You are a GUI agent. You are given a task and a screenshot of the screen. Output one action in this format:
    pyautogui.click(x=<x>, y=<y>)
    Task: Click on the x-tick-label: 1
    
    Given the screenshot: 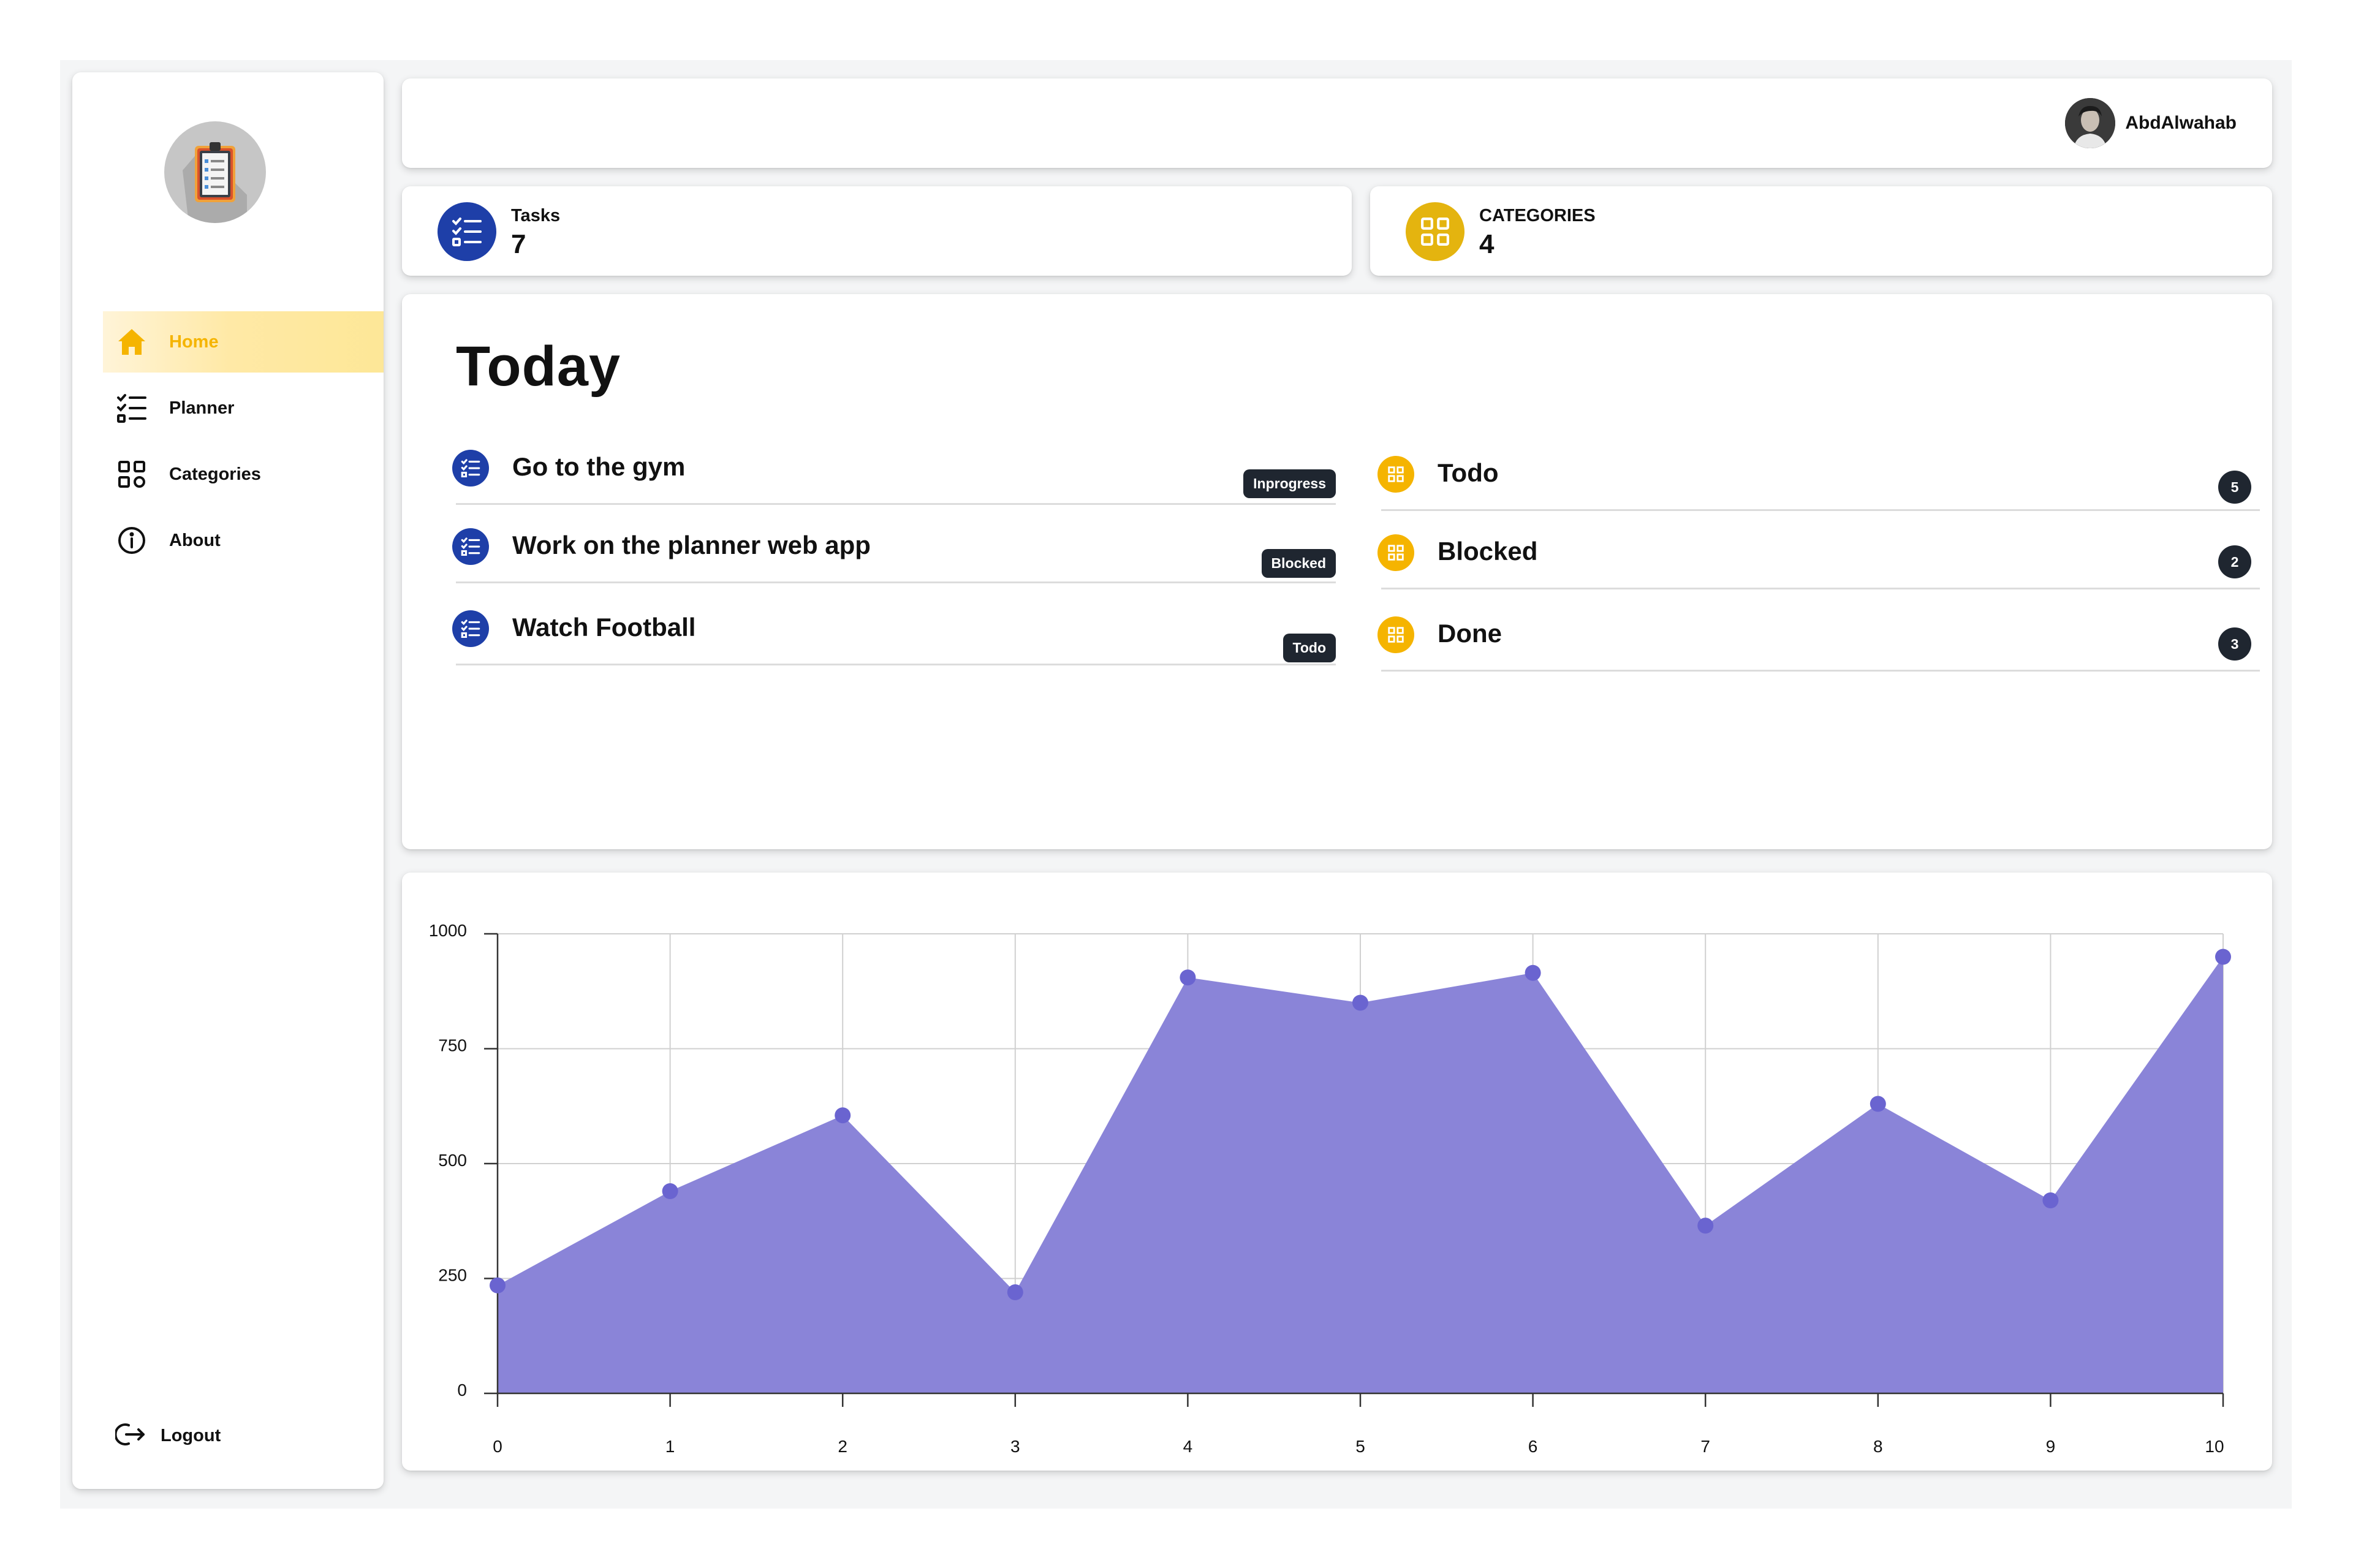 What is the action you would take?
    pyautogui.click(x=670, y=1446)
    